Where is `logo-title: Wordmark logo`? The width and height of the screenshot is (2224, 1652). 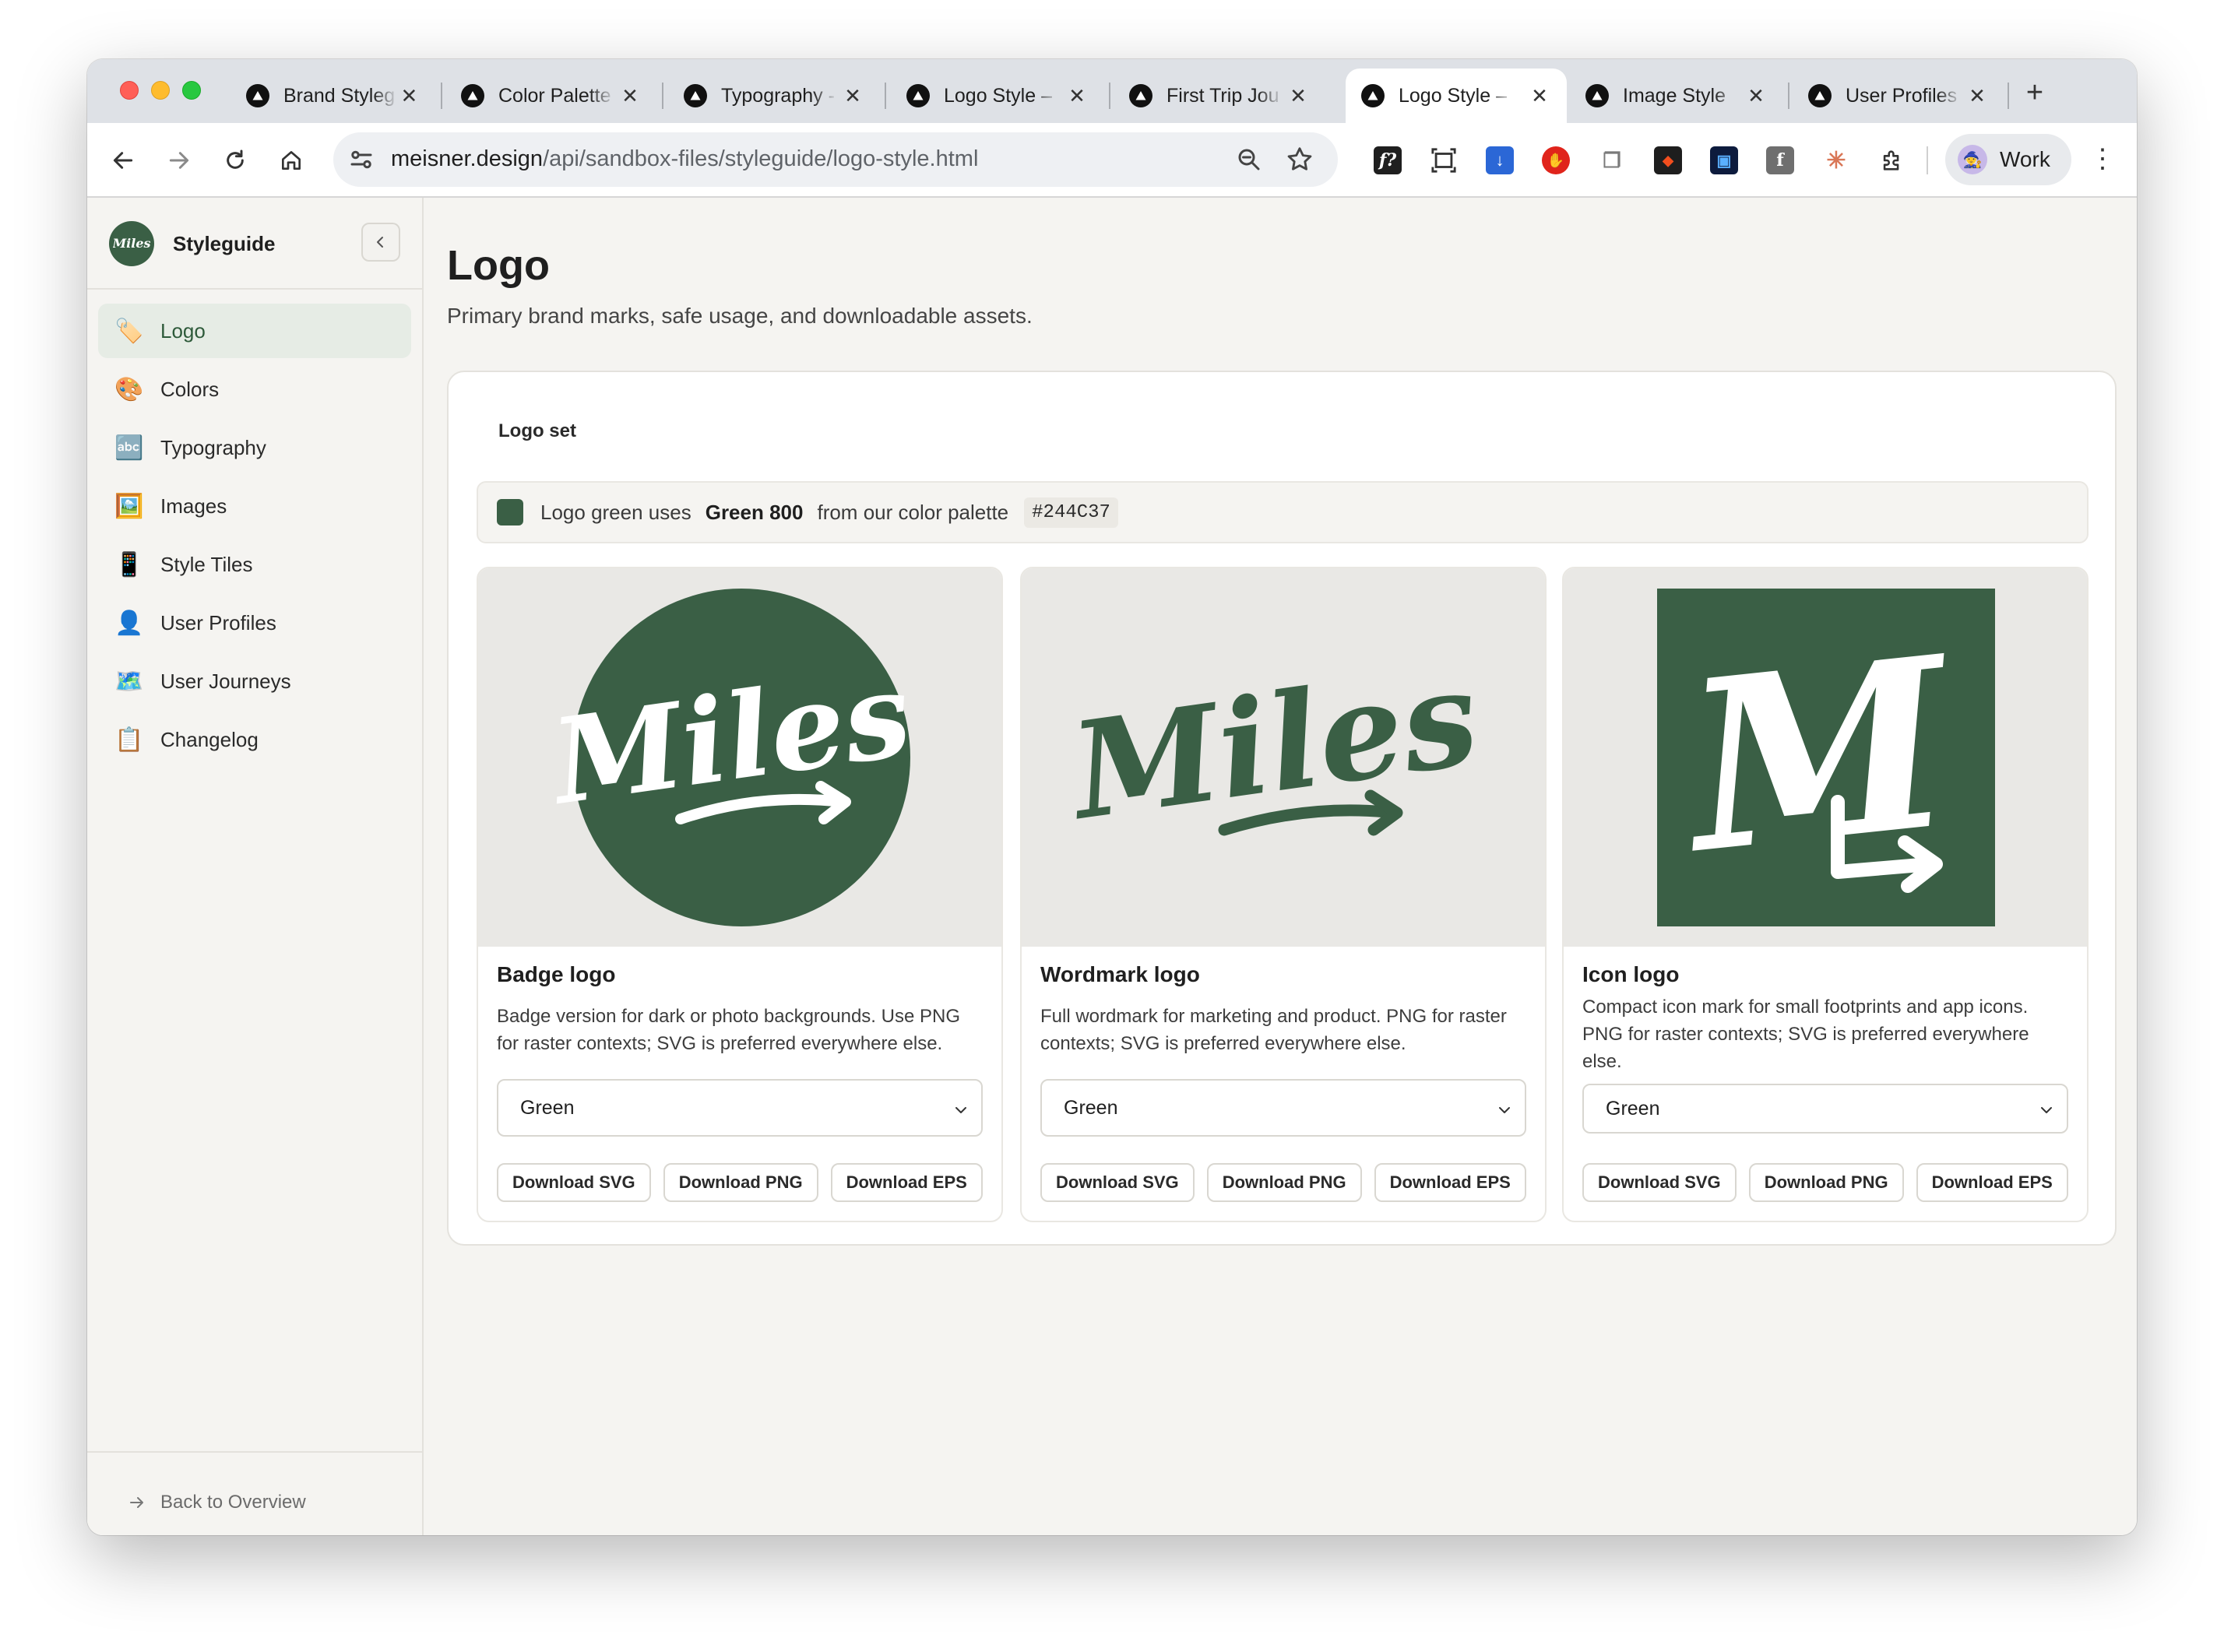
logo-title: Wordmark logo is located at coordinates (1120, 974).